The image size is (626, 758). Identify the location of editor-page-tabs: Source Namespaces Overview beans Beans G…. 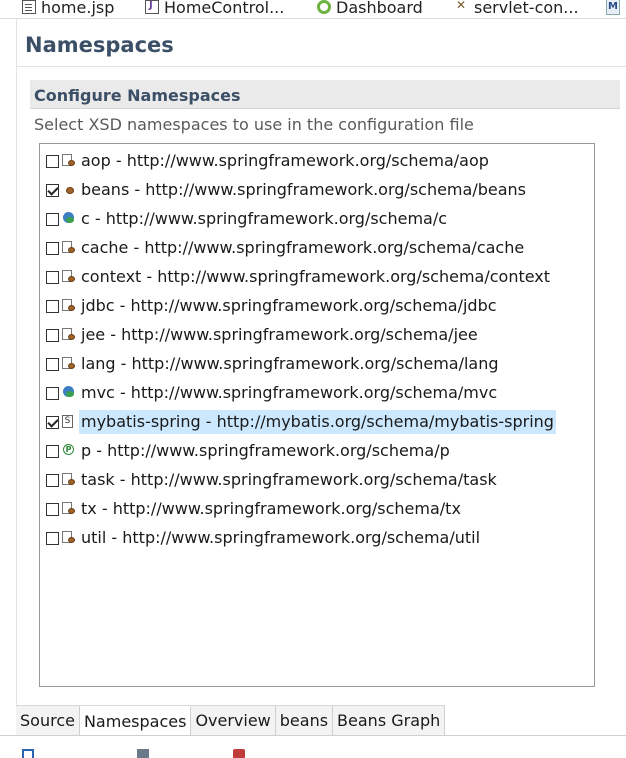
(231, 720).